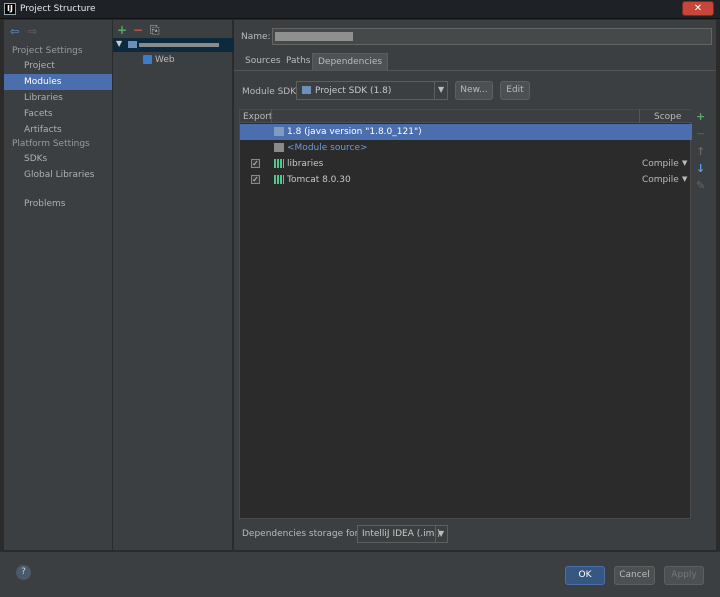  What do you see at coordinates (475, 70) in the screenshot?
I see `tab-divider` at bounding box center [475, 70].